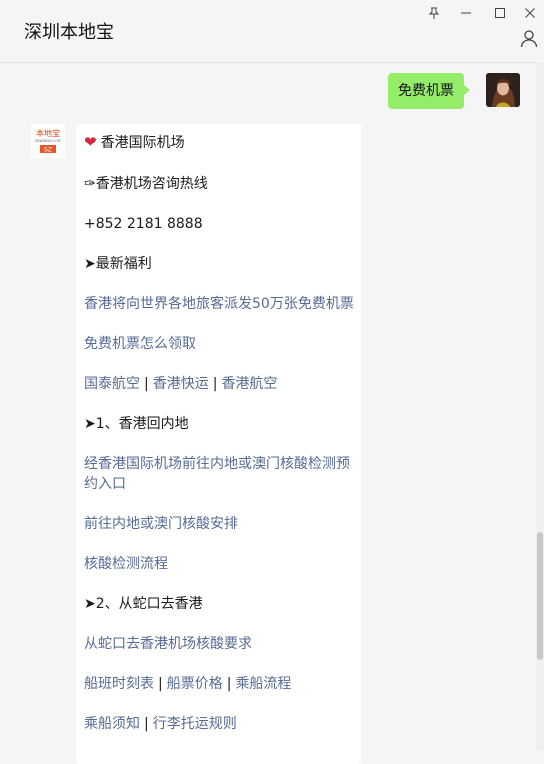  Describe the element at coordinates (530, 39) in the screenshot. I see `user-profile-icon` at that location.